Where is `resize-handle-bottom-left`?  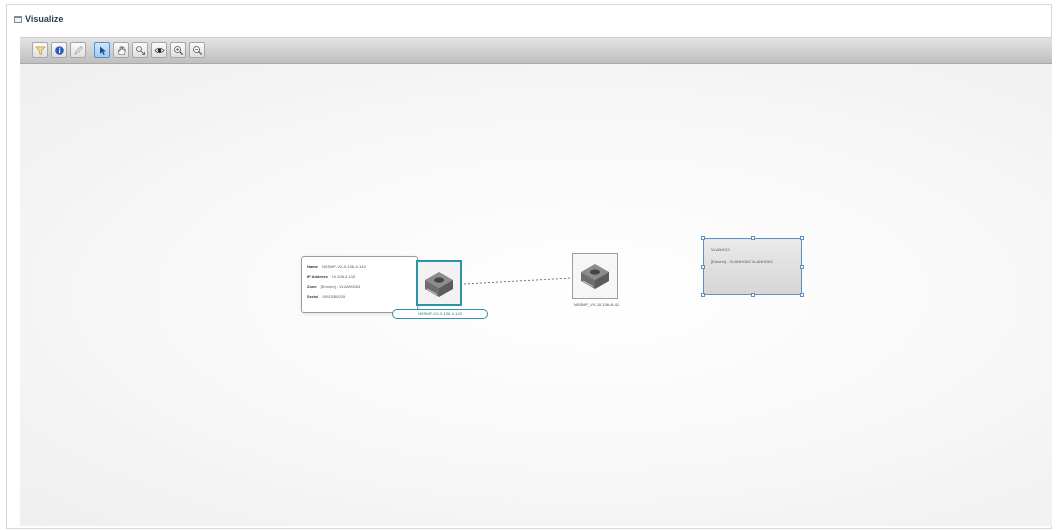
resize-handle-bottom-left is located at coordinates (703, 295).